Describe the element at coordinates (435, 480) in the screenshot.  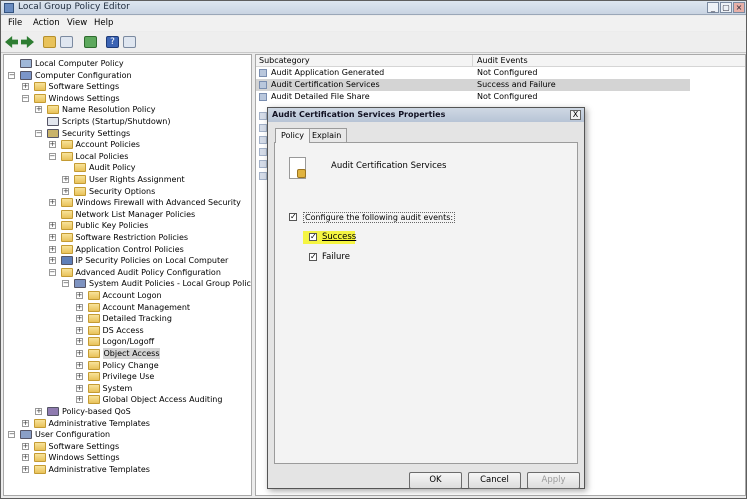
I see `ok-button: OK` at that location.